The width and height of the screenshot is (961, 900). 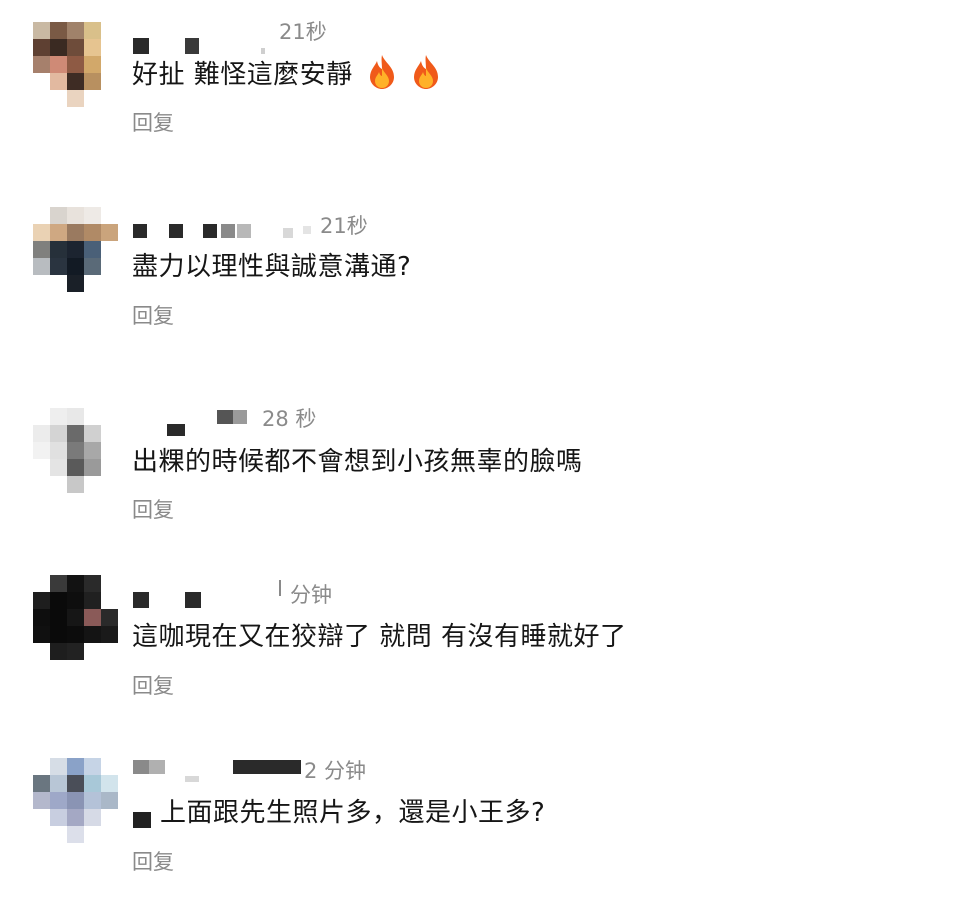 I want to click on comment-time: 2 分钟, so click(x=335, y=771).